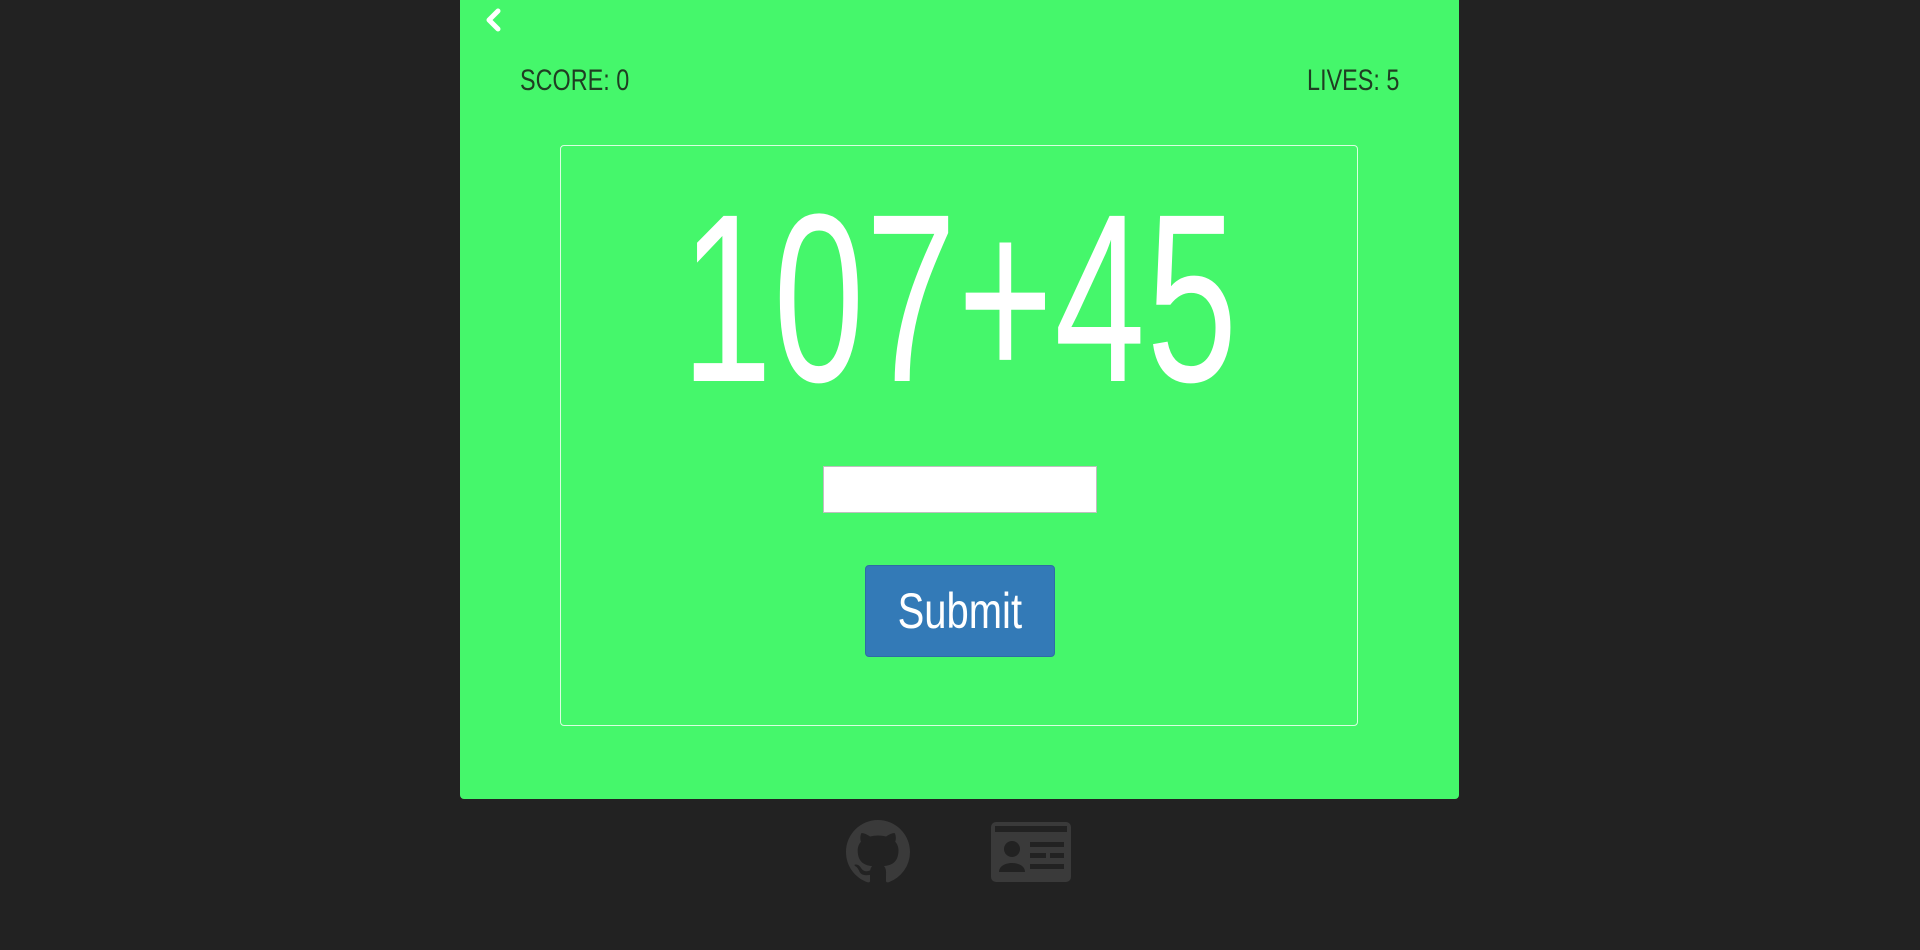 The image size is (1920, 950). Describe the element at coordinates (960, 489) in the screenshot. I see `answer-input` at that location.